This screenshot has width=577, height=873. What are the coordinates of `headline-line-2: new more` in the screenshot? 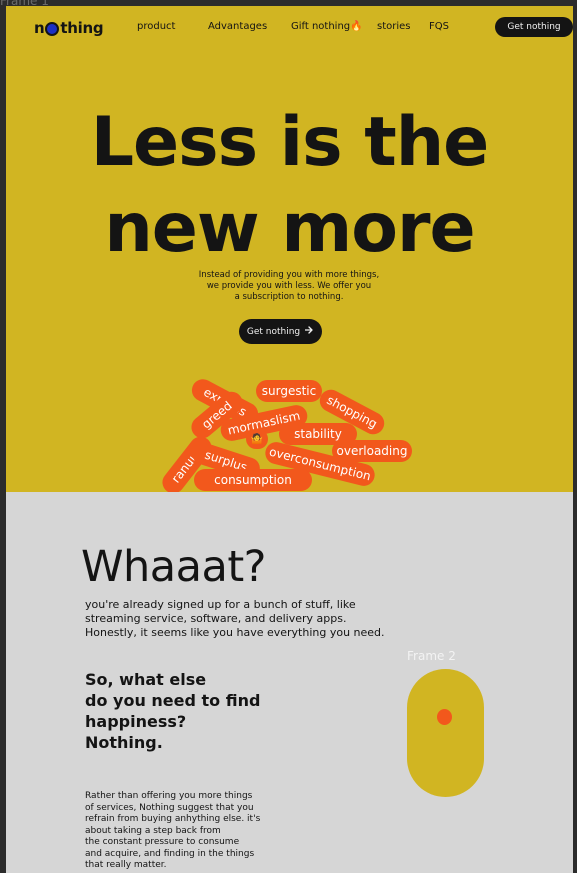 It's located at (289, 228).